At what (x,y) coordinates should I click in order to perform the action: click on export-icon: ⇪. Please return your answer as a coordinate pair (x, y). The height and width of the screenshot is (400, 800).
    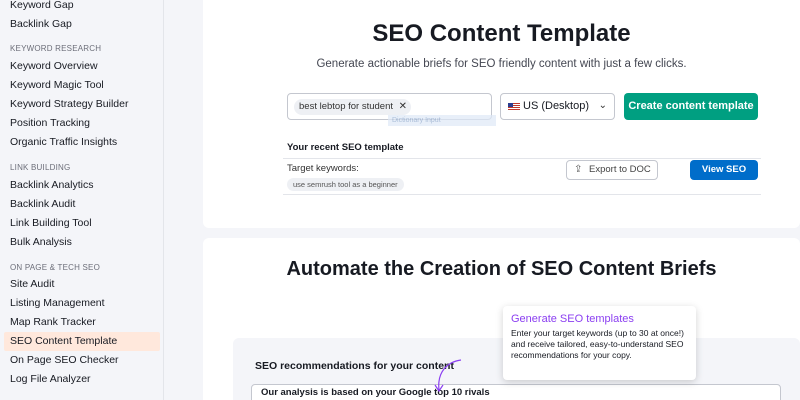
    Looking at the image, I should click on (578, 169).